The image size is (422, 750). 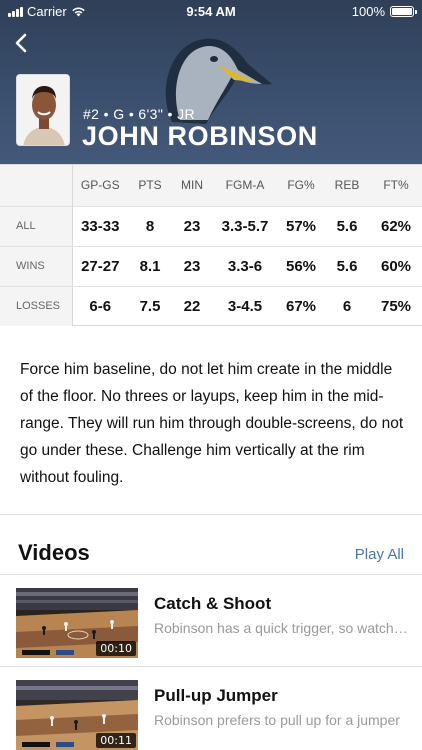 I want to click on video-title: Catch & Shoot, so click(x=213, y=603).